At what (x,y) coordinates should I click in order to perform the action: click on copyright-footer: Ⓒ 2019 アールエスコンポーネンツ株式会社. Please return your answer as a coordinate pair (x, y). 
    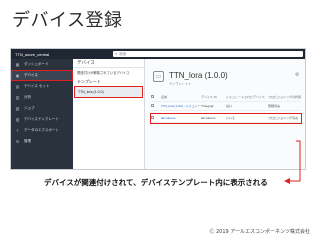
    Looking at the image, I should click on (259, 232).